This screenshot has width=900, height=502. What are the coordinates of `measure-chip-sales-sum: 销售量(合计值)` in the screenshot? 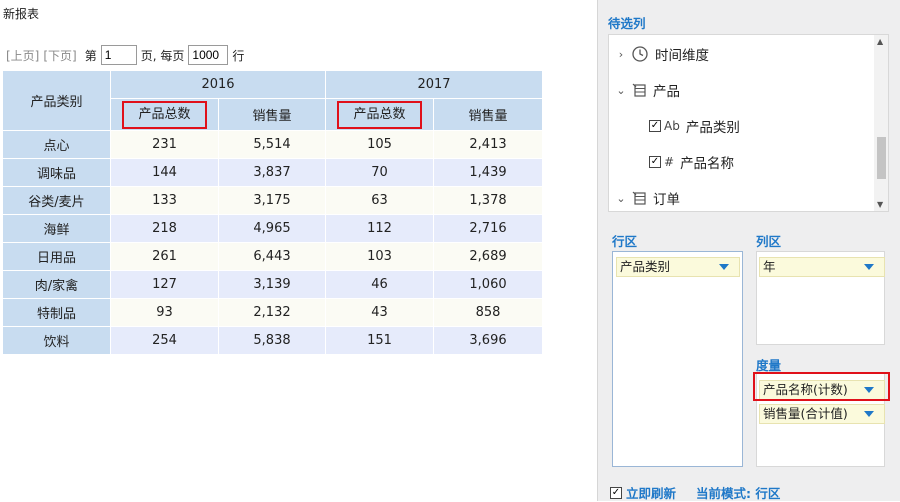 It's located at (822, 414).